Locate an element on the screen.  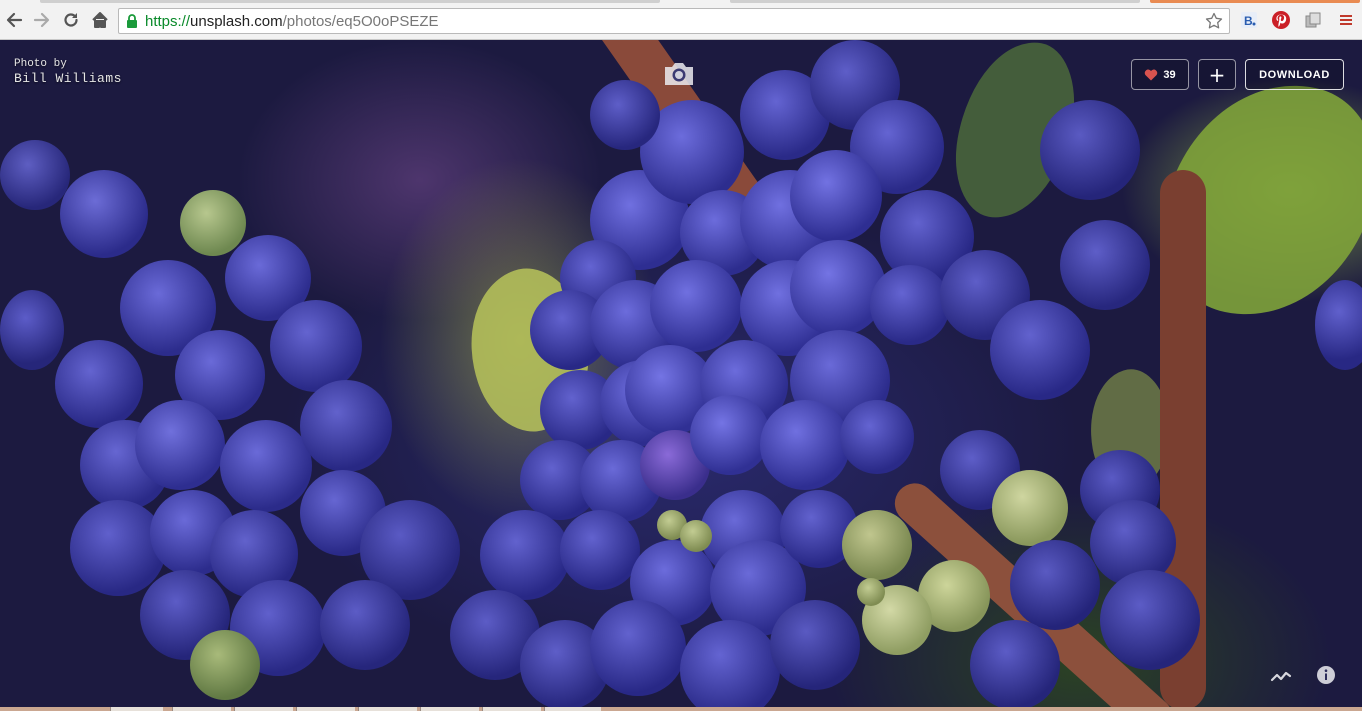
info-icon is located at coordinates (1326, 675).